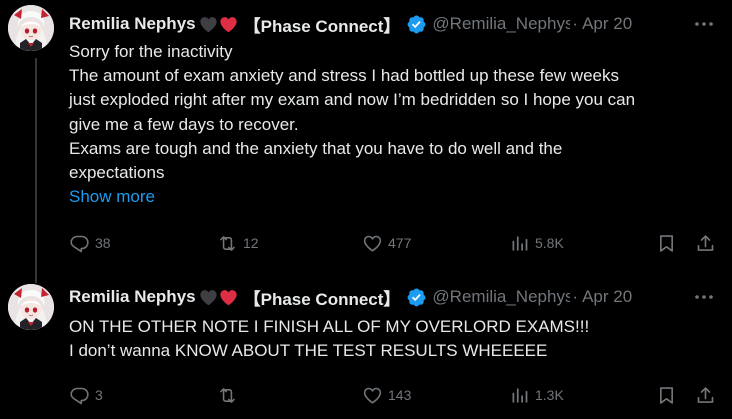  Describe the element at coordinates (386, 395) in the screenshot. I see `like-button: 143` at that location.